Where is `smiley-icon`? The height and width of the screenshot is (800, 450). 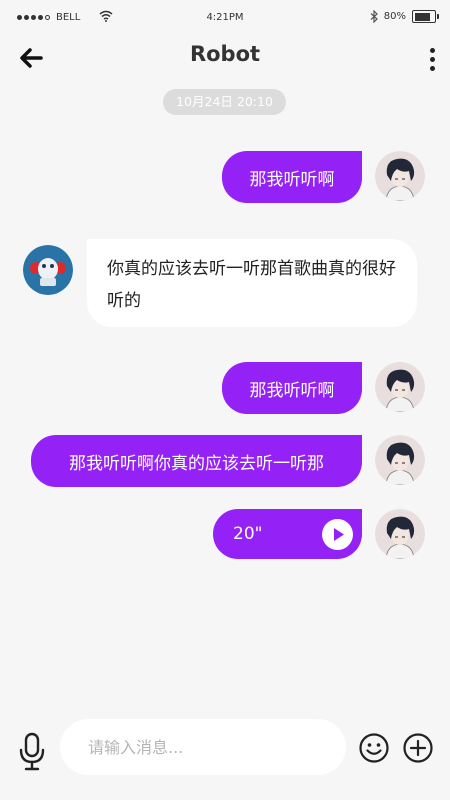 smiley-icon is located at coordinates (374, 748).